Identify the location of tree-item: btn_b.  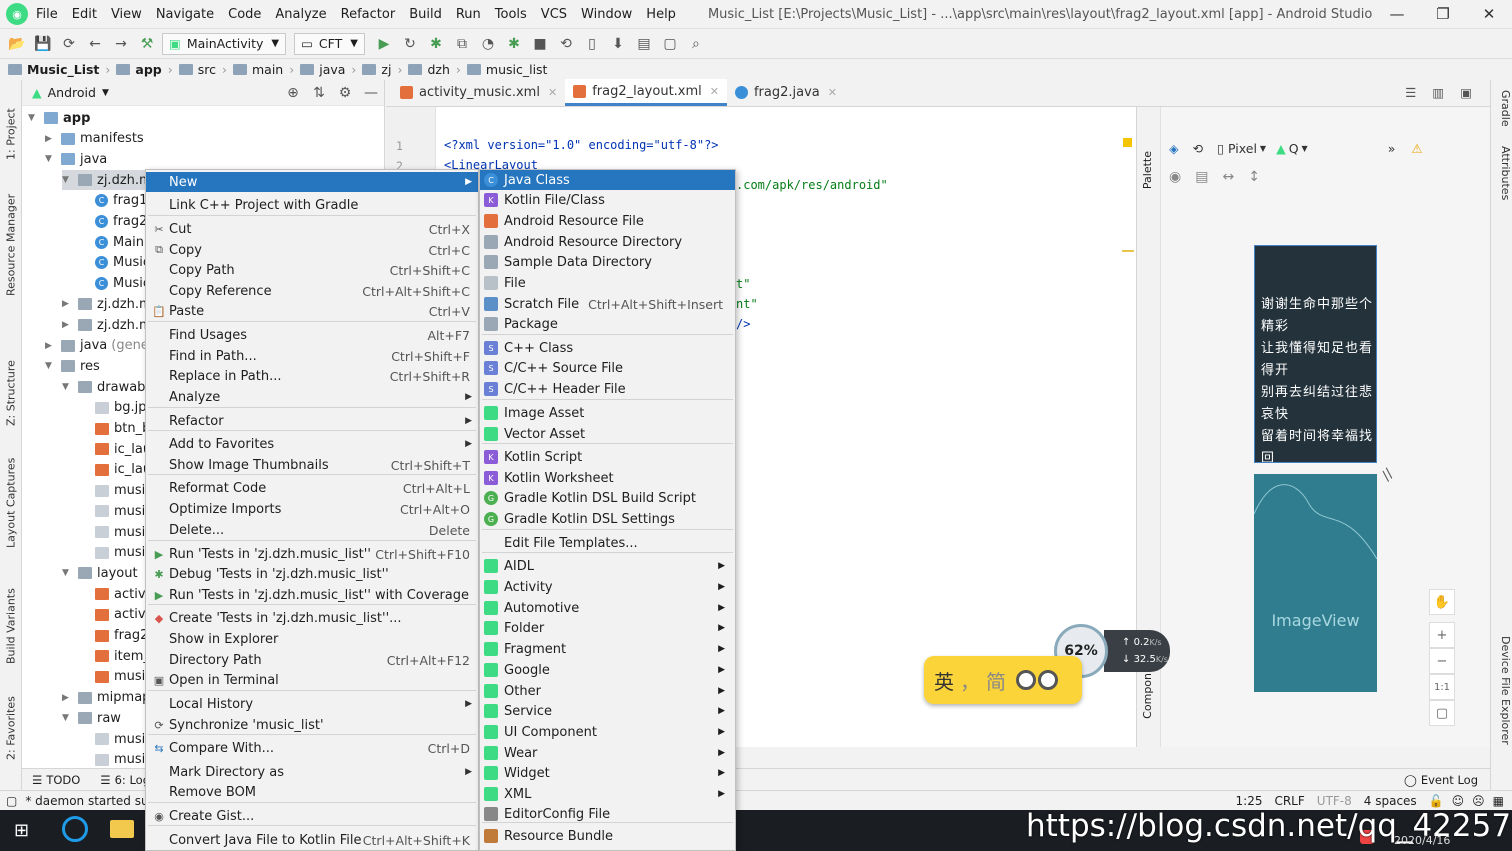
(114, 429).